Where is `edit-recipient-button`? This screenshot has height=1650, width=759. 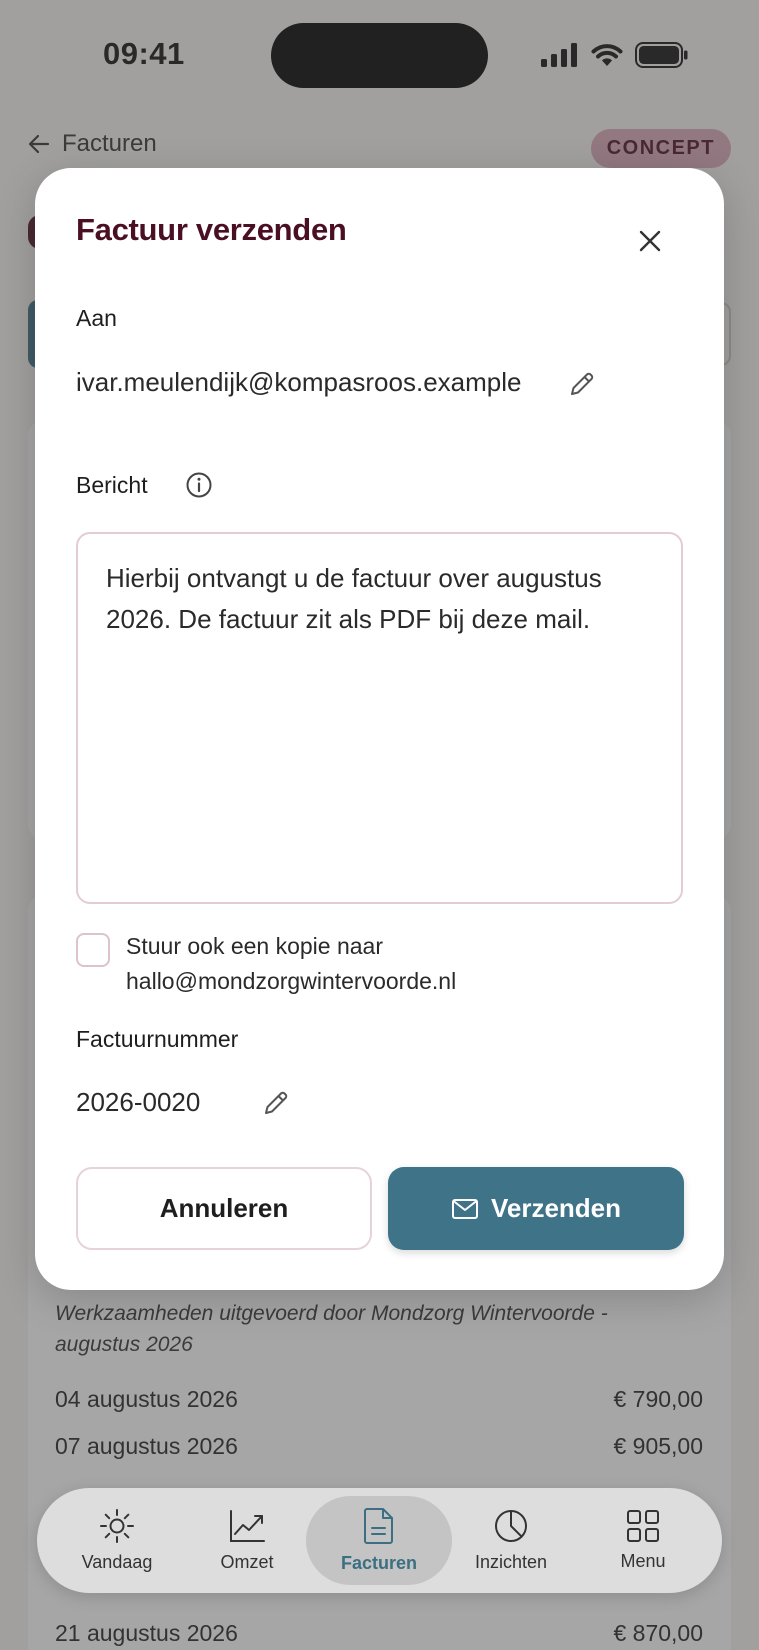 edit-recipient-button is located at coordinates (582, 384).